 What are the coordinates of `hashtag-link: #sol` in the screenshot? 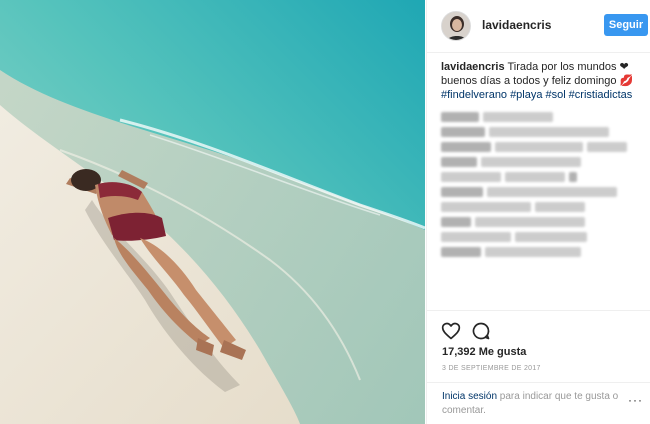 It's located at (555, 95).